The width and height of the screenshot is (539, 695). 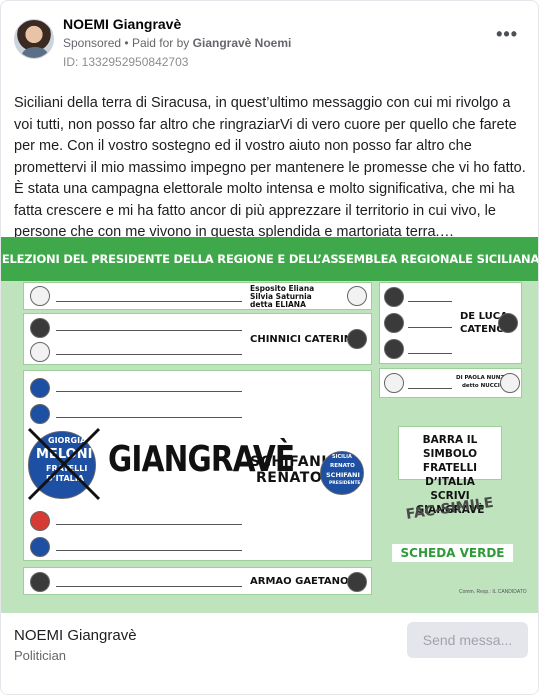 I want to click on paid-for-name: Giangravè Noemi, so click(x=242, y=43).